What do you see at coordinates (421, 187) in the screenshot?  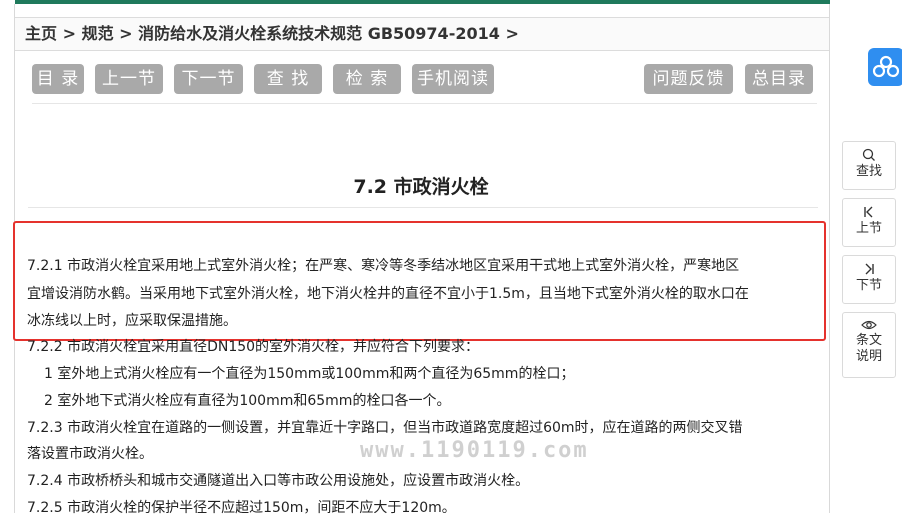 I see `section-title: 7.2 市政消火栓` at bounding box center [421, 187].